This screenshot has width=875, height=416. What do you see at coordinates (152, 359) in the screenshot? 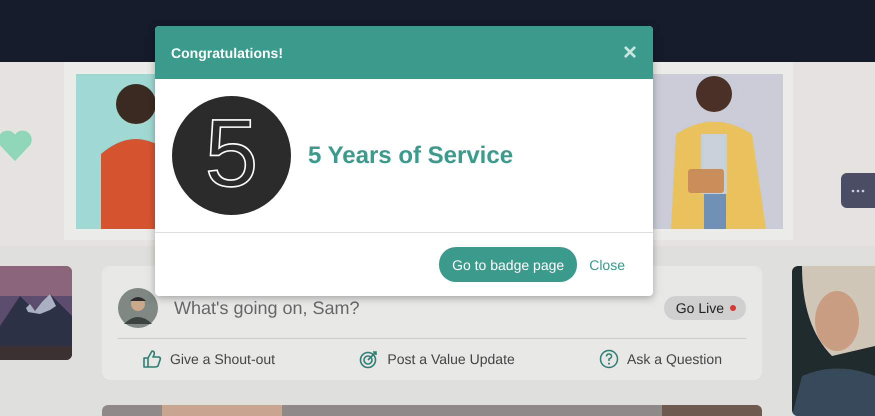
I see `thumbs-up-icon` at bounding box center [152, 359].